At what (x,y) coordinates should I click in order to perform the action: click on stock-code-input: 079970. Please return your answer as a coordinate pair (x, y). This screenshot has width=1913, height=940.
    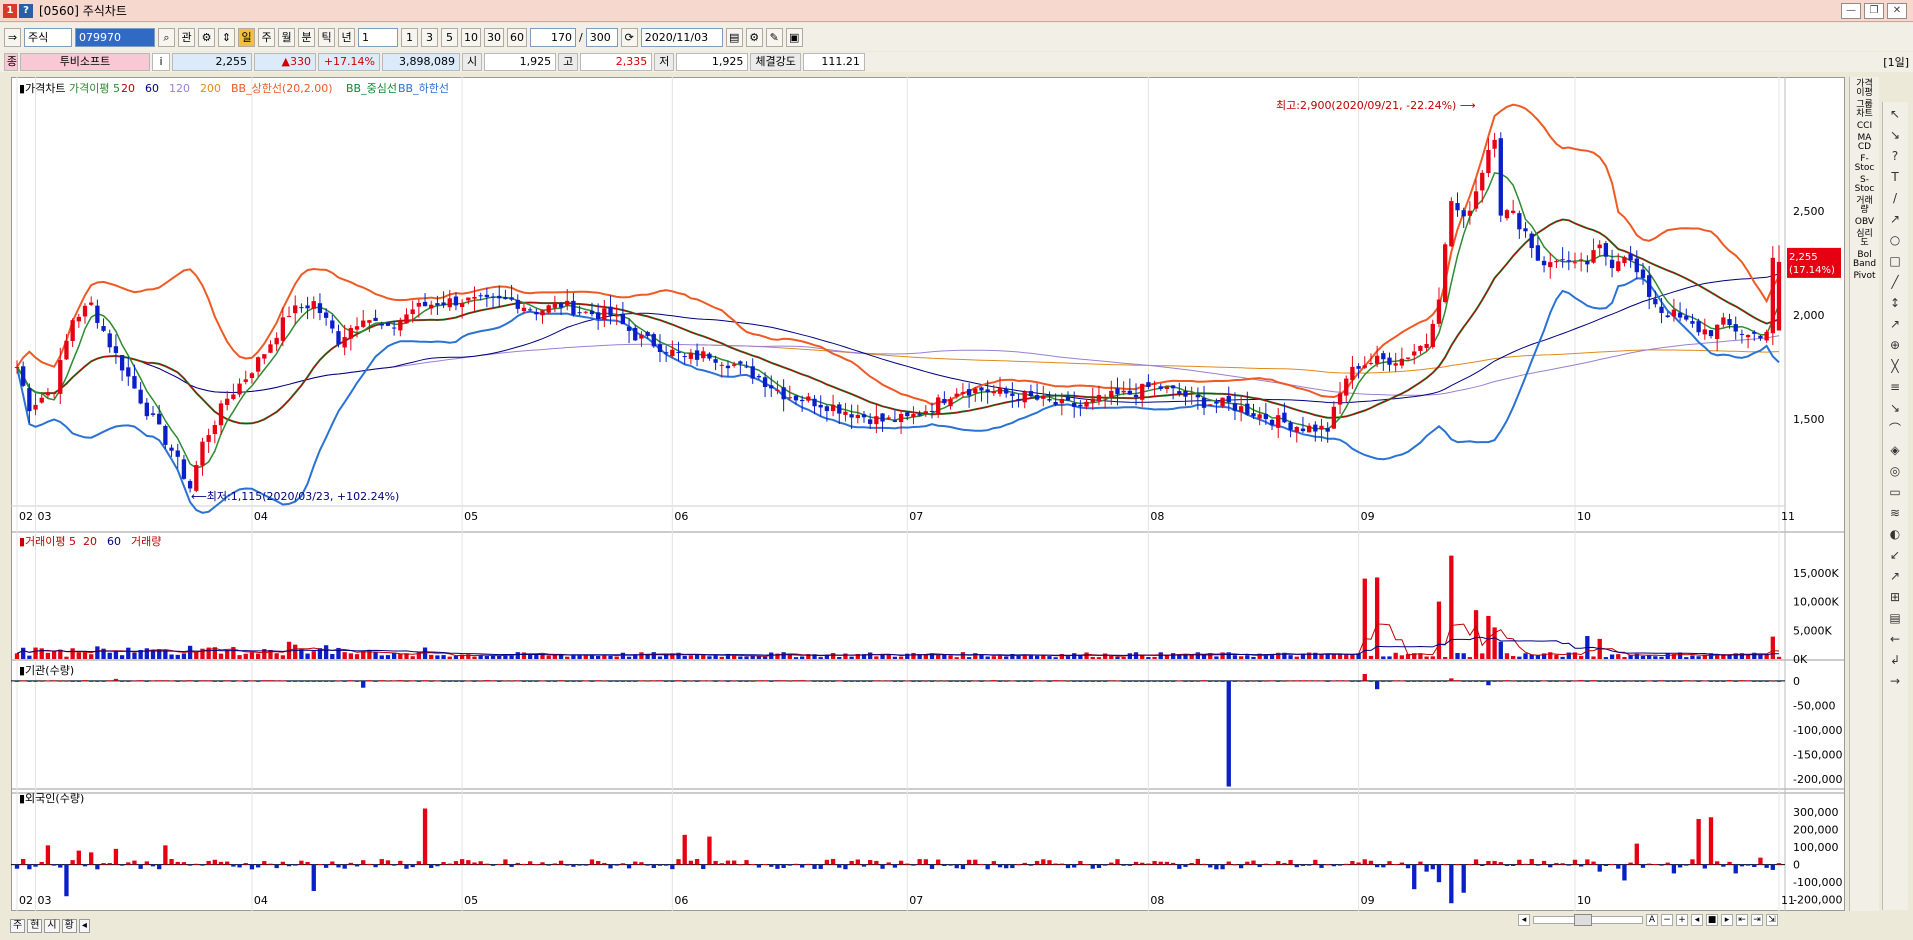
    Looking at the image, I should click on (115, 37).